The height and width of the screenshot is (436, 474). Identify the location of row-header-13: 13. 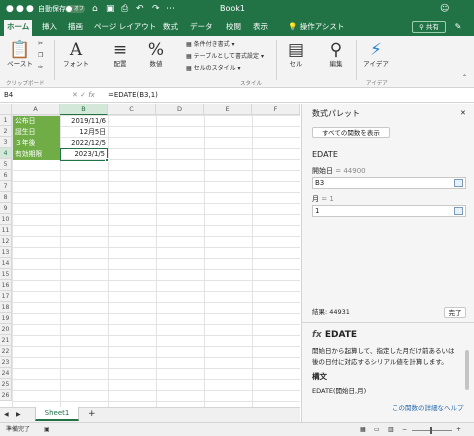
(6, 252).